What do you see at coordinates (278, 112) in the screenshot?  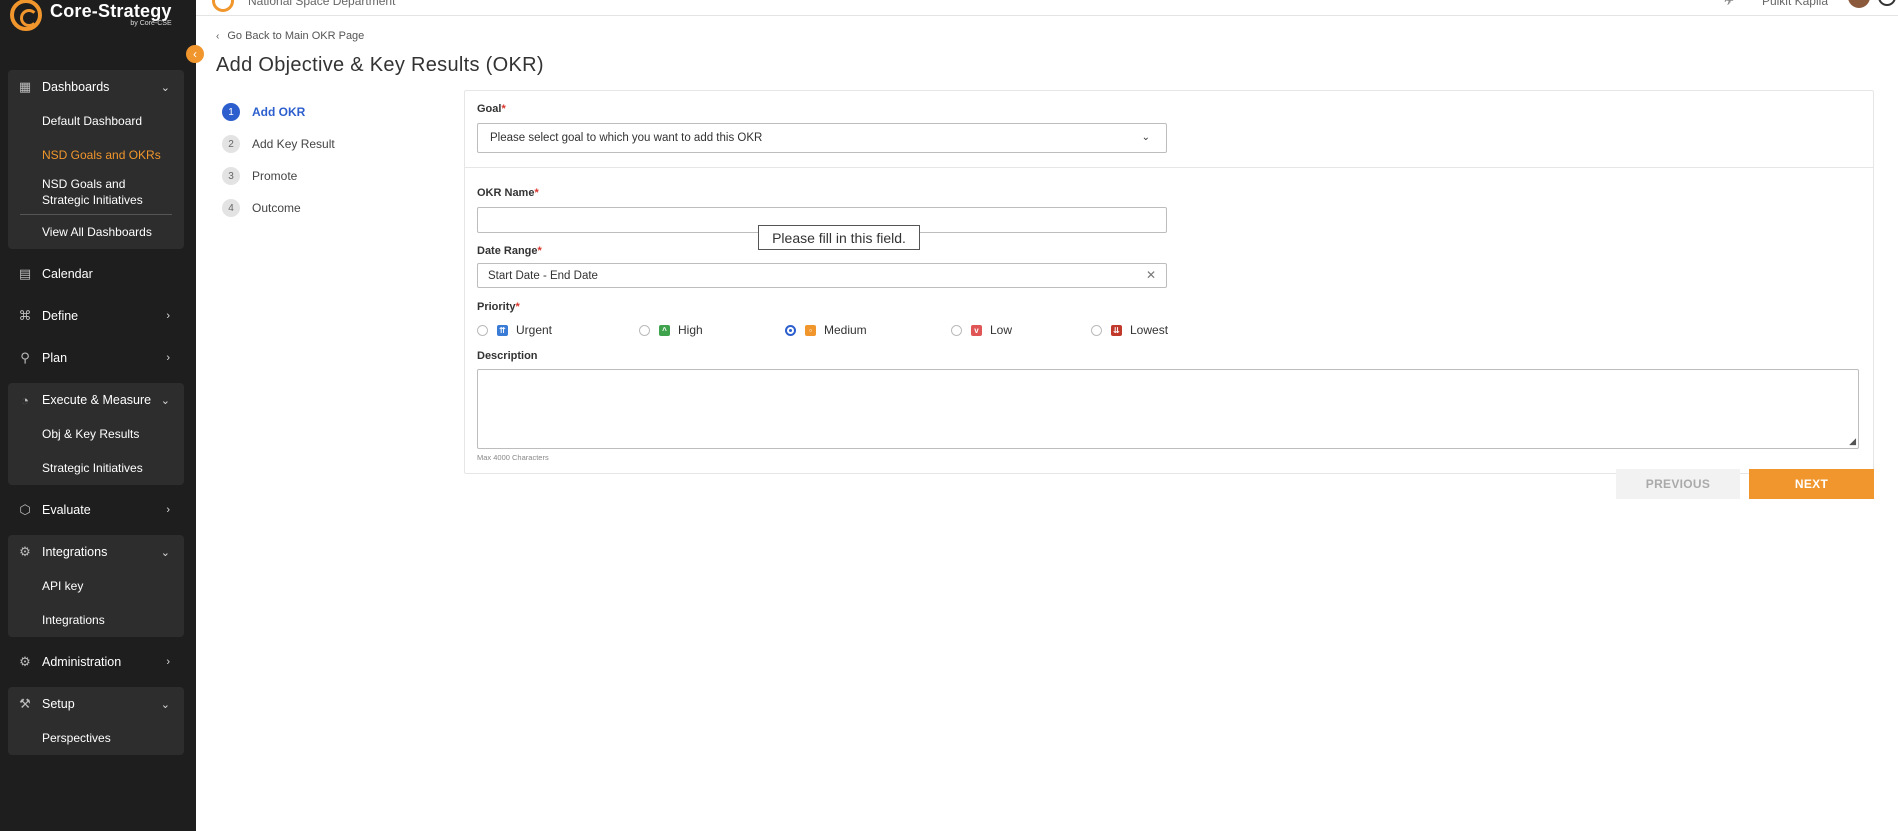 I see `step-add-okr: 1 Add OKR` at bounding box center [278, 112].